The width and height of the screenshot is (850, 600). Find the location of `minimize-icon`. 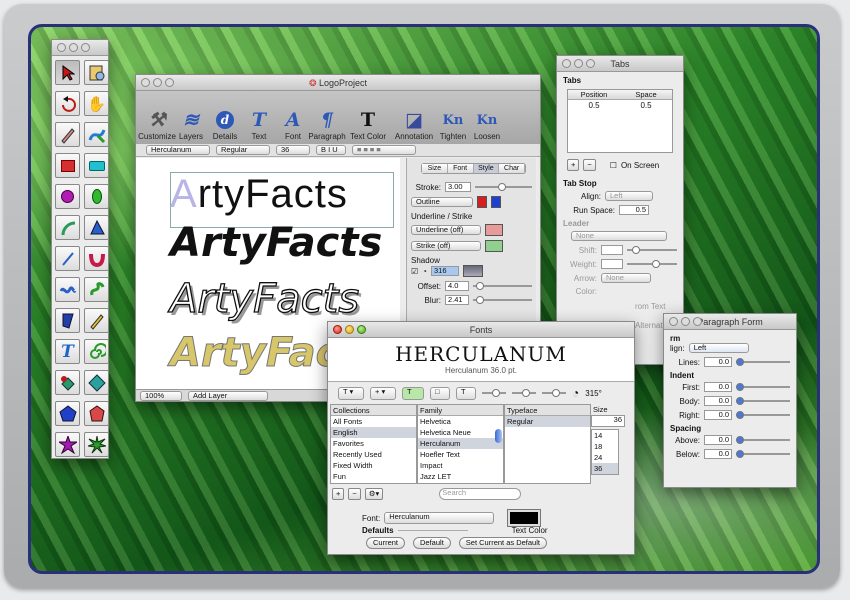

minimize-icon is located at coordinates (157, 82).